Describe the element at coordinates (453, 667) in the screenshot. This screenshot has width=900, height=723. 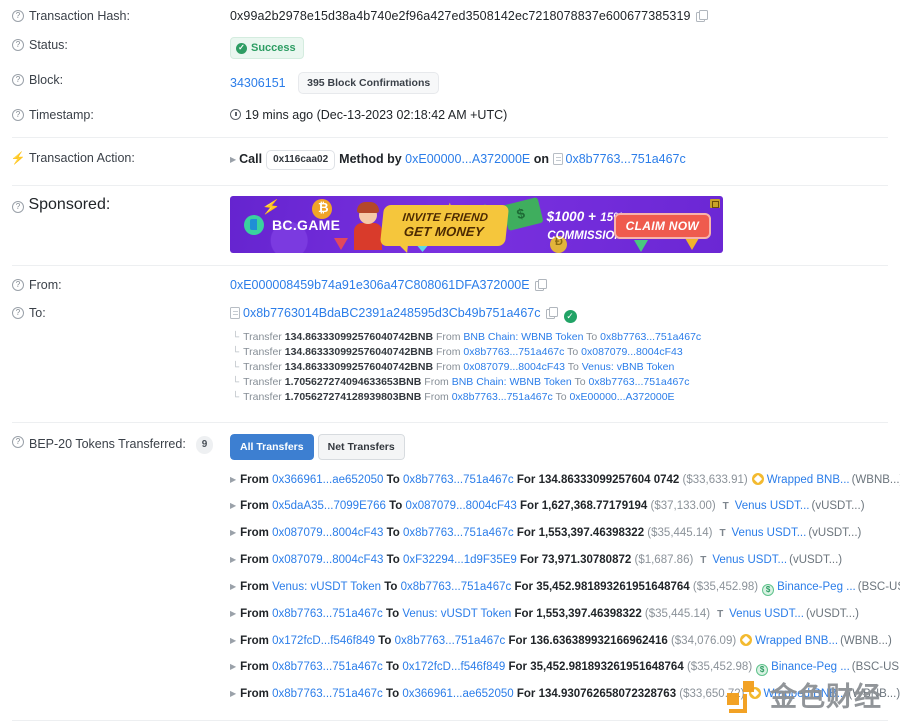
I see `token-transfer-to-link: 0x172fcD...f546f849` at that location.